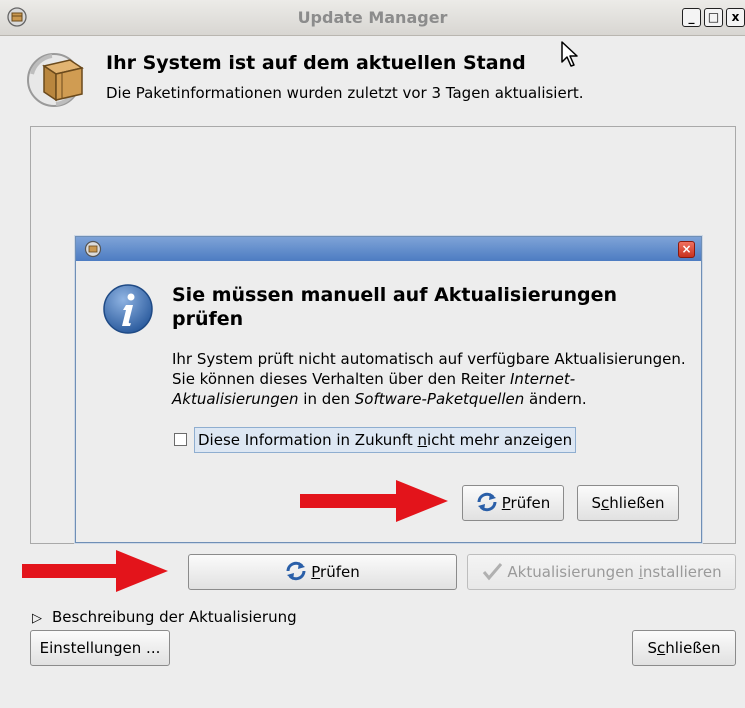 The image size is (745, 708). Describe the element at coordinates (684, 648) in the screenshot. I see `close-button: Schließen` at that location.